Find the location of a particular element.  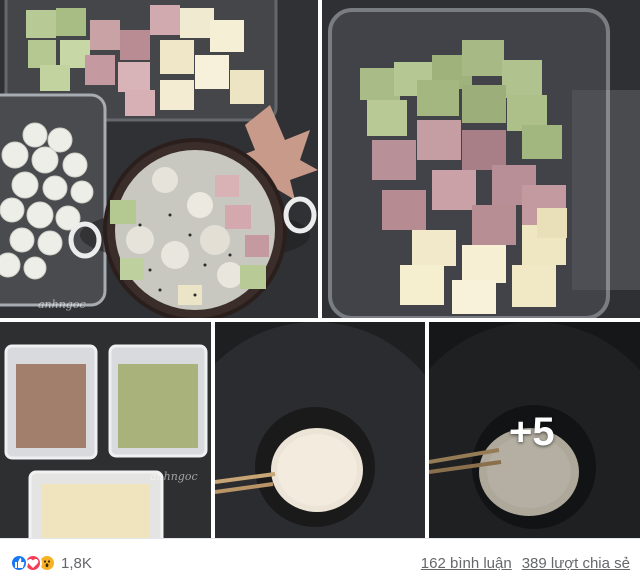

like-icon is located at coordinates (19, 563).